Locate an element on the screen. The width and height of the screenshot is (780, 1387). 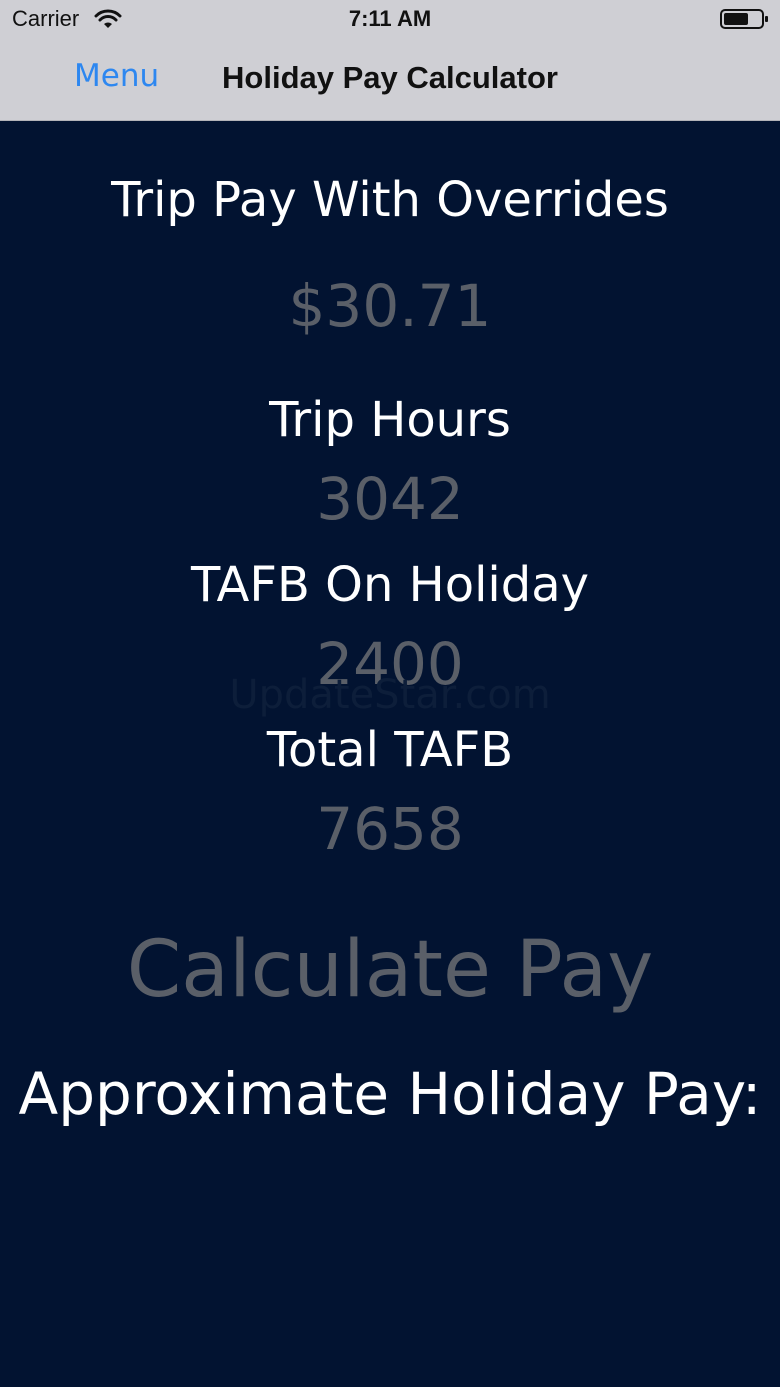
trip-pay-label: Trip Pay With Overrides is located at coordinates (390, 200).